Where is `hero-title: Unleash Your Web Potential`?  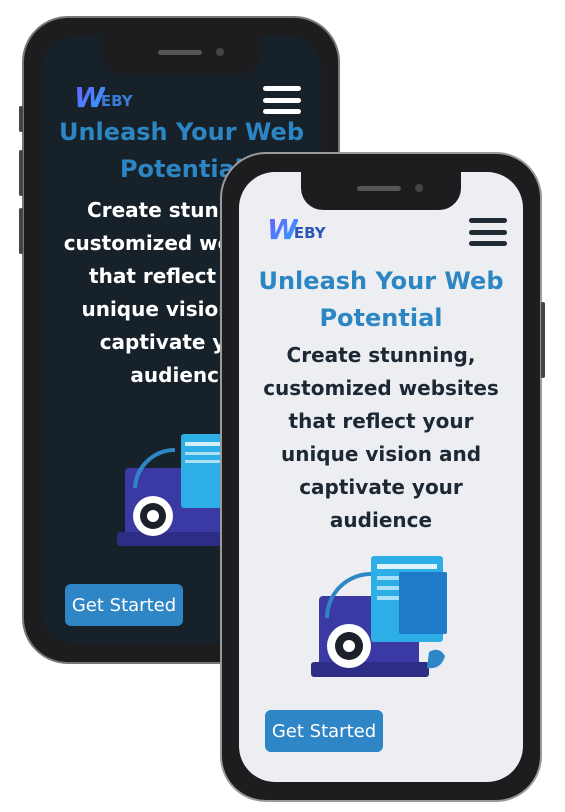 hero-title: Unleash Your Web Potential is located at coordinates (381, 299).